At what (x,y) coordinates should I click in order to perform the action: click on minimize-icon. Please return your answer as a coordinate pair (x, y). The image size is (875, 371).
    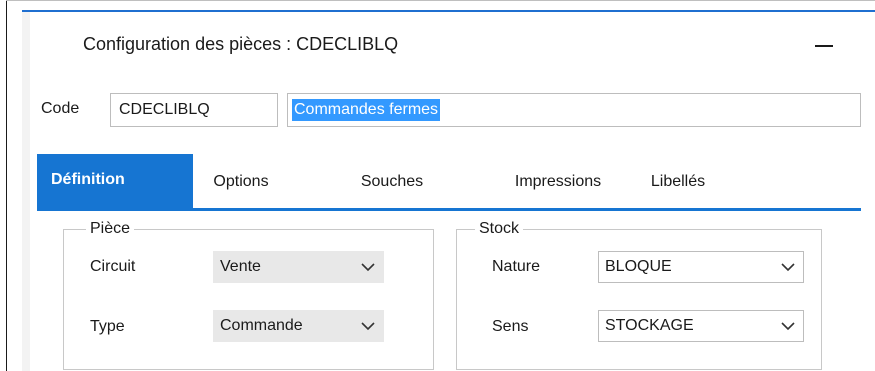
    Looking at the image, I should click on (824, 46).